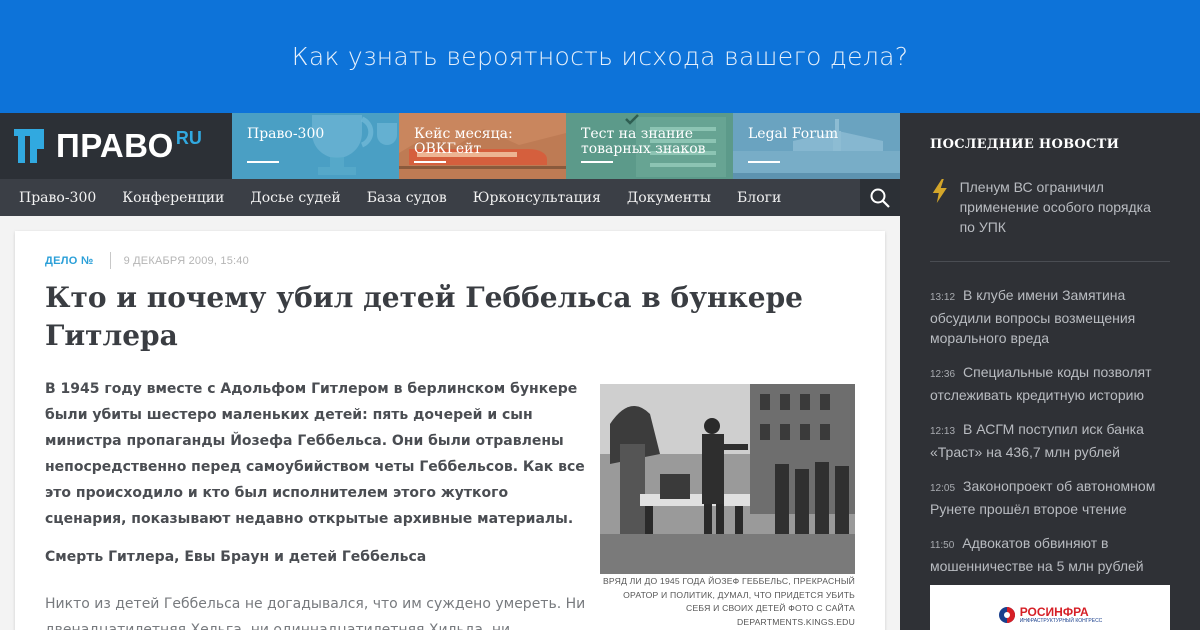  Describe the element at coordinates (816, 149) in the screenshot. I see `palace-icon` at that location.